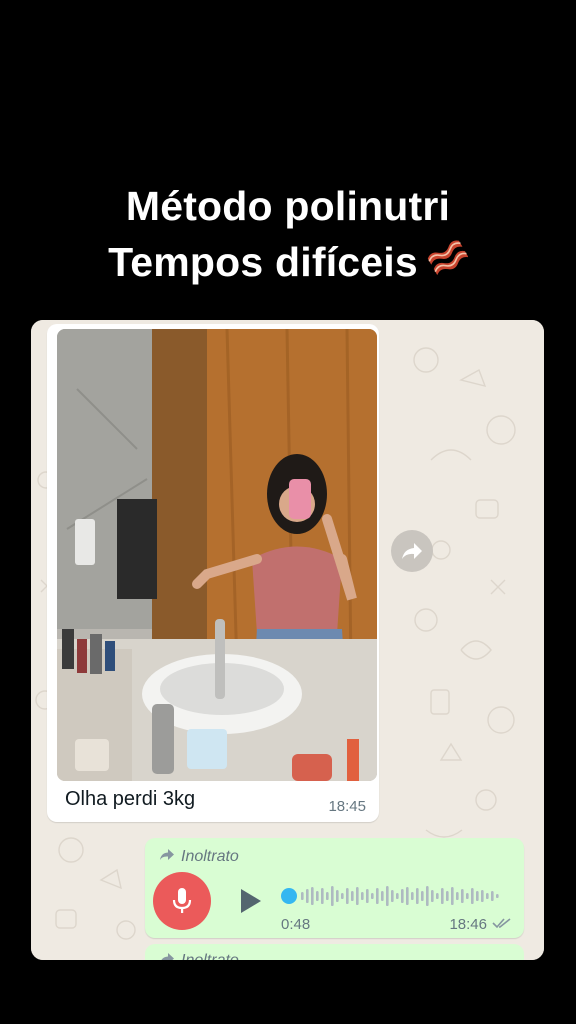 The width and height of the screenshot is (576, 1024). Describe the element at coordinates (296, 924) in the screenshot. I see `audio-duration: 0:48` at that location.